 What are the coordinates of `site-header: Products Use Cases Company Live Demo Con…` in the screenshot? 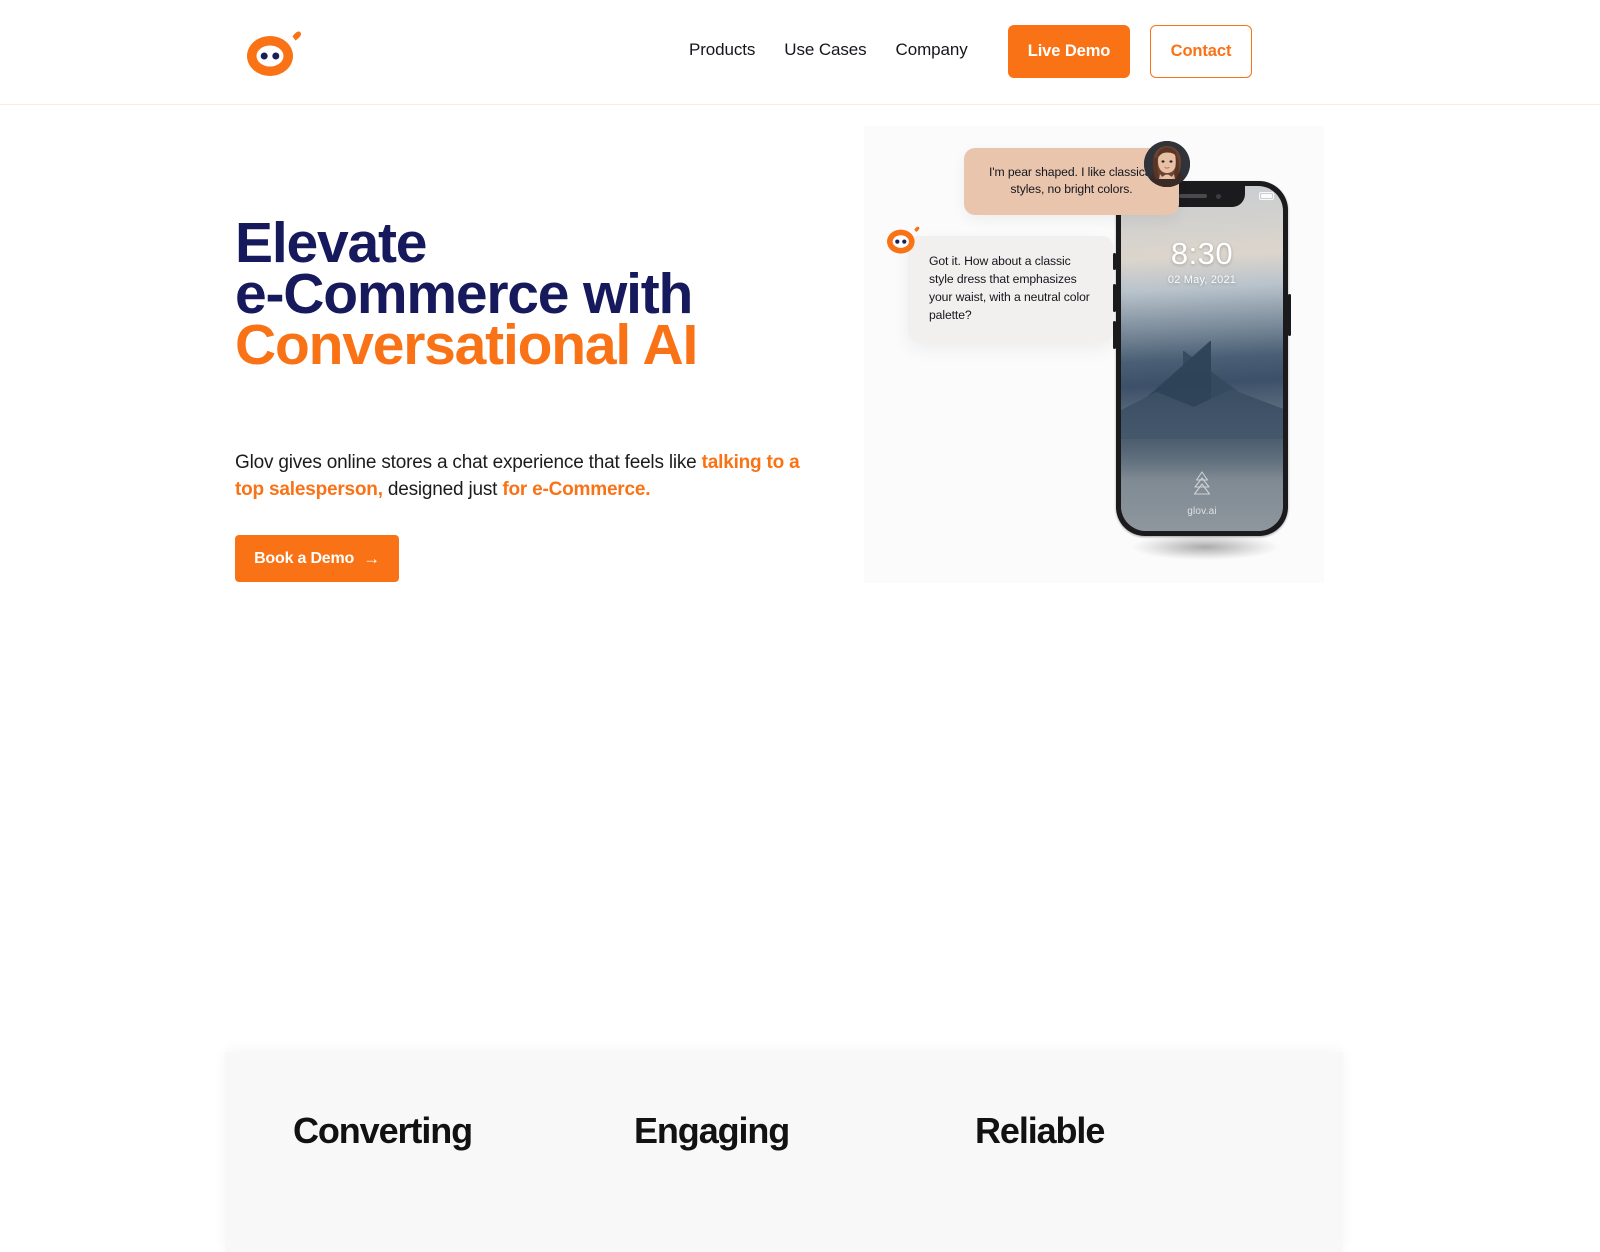 It's located at (800, 52).